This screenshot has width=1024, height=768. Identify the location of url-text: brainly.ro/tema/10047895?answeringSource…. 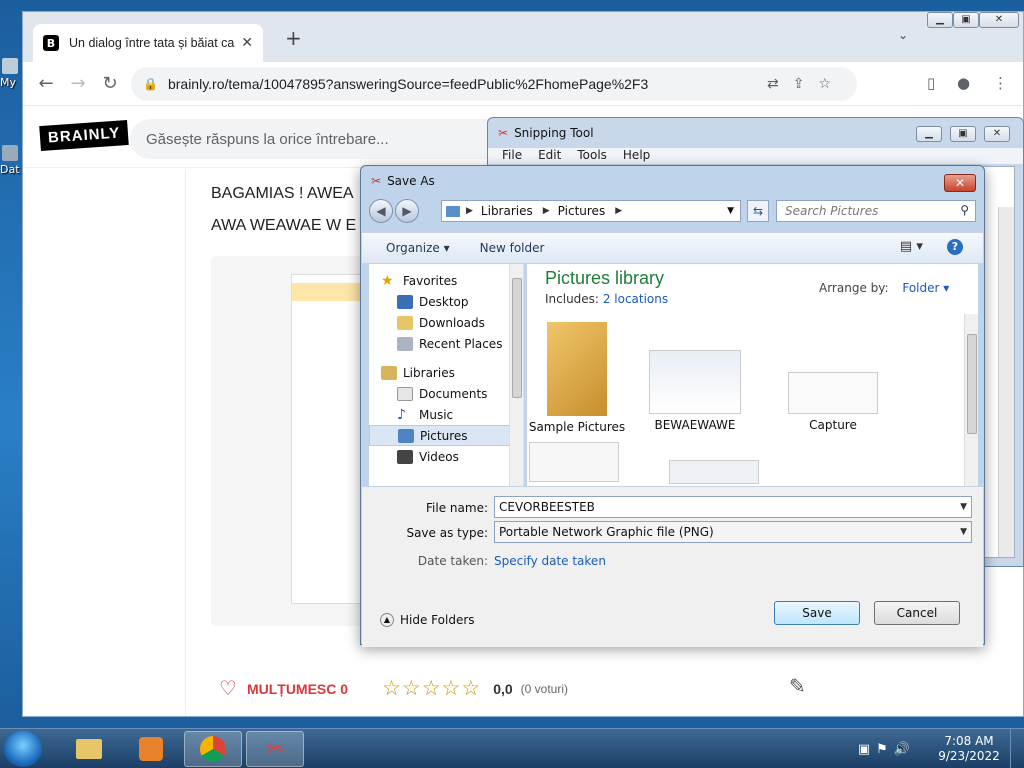
(408, 84).